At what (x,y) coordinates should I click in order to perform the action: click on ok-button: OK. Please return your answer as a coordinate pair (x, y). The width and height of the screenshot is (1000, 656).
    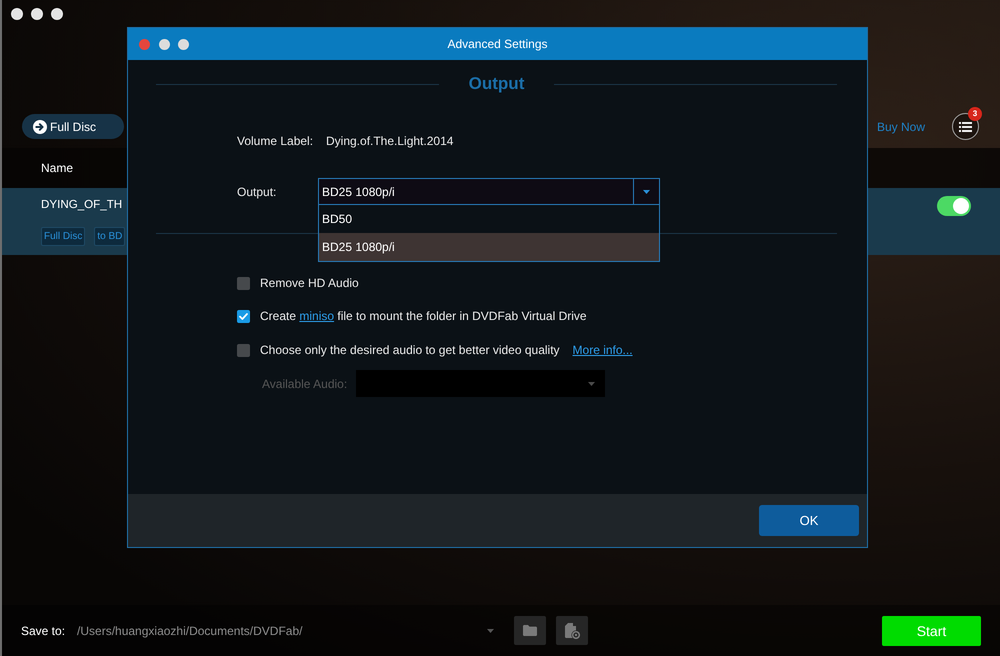
    Looking at the image, I should click on (809, 520).